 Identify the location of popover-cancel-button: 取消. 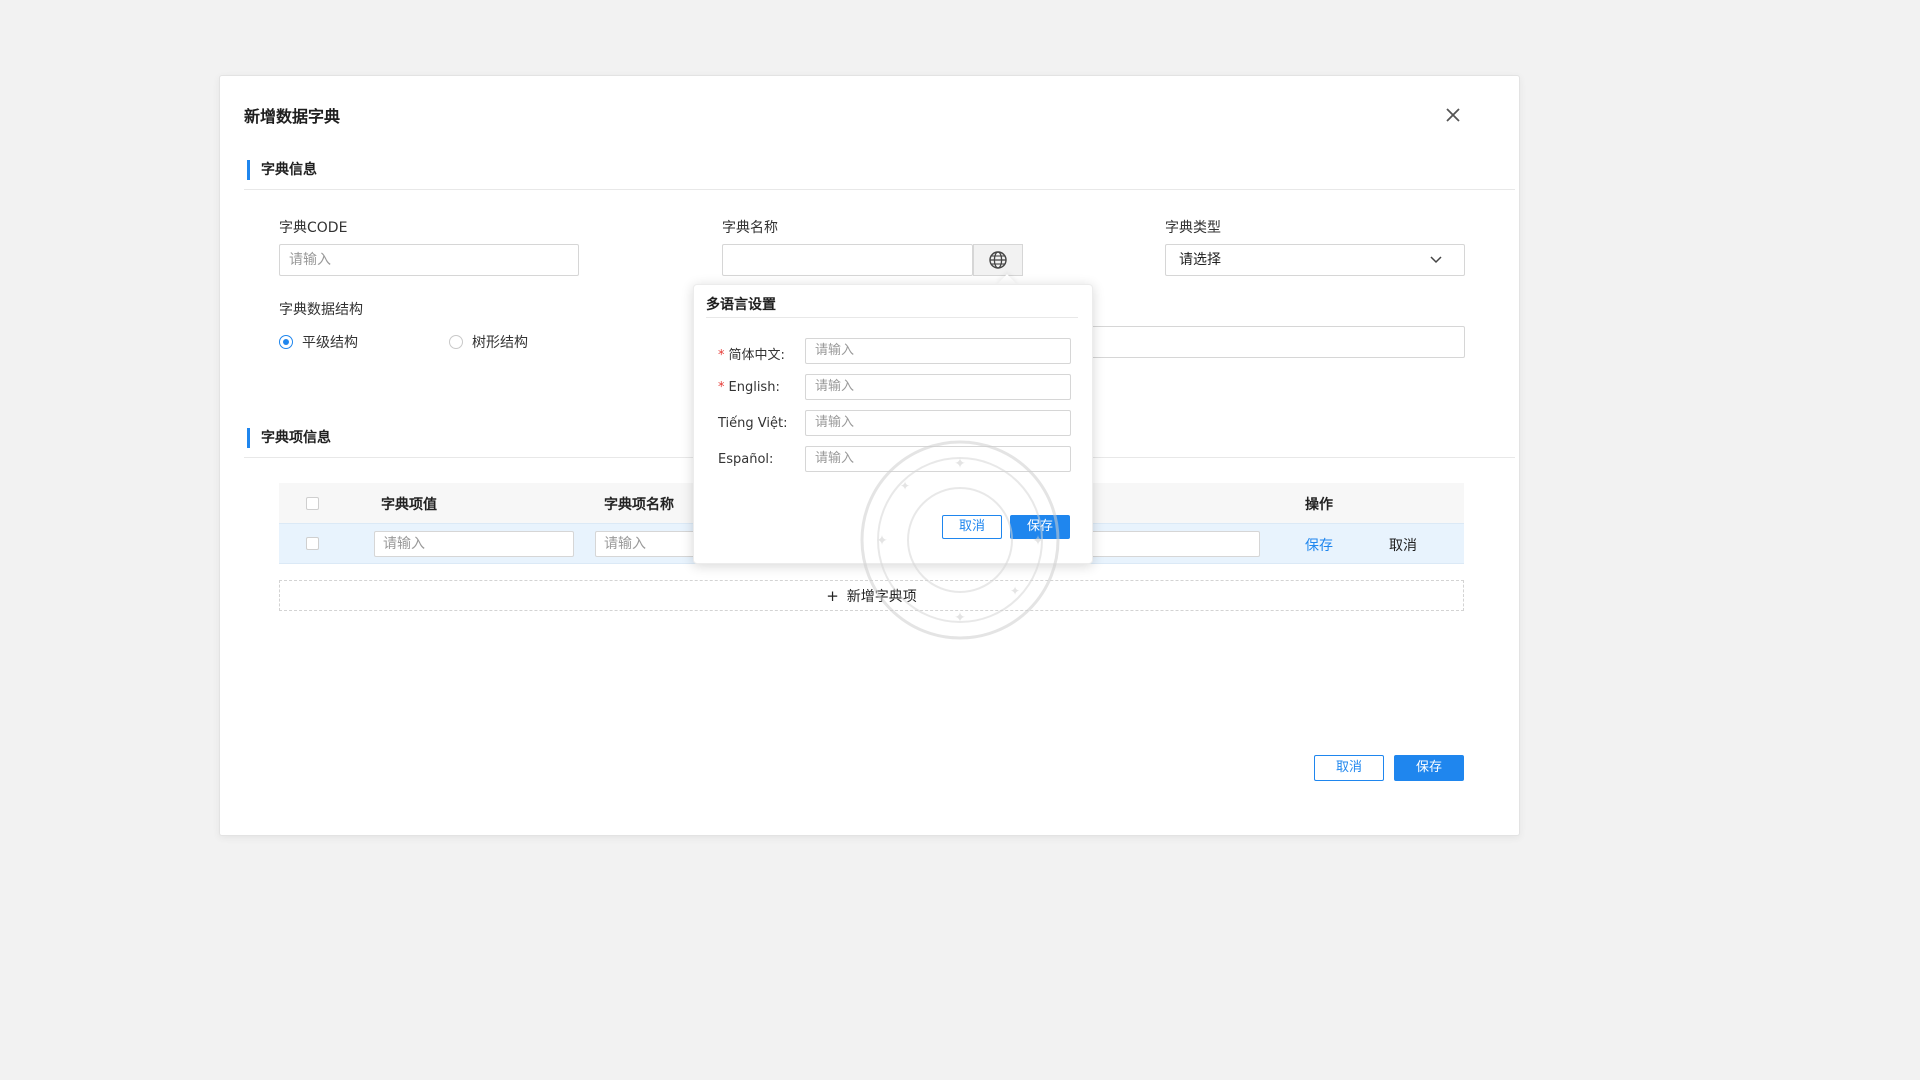
(972, 527).